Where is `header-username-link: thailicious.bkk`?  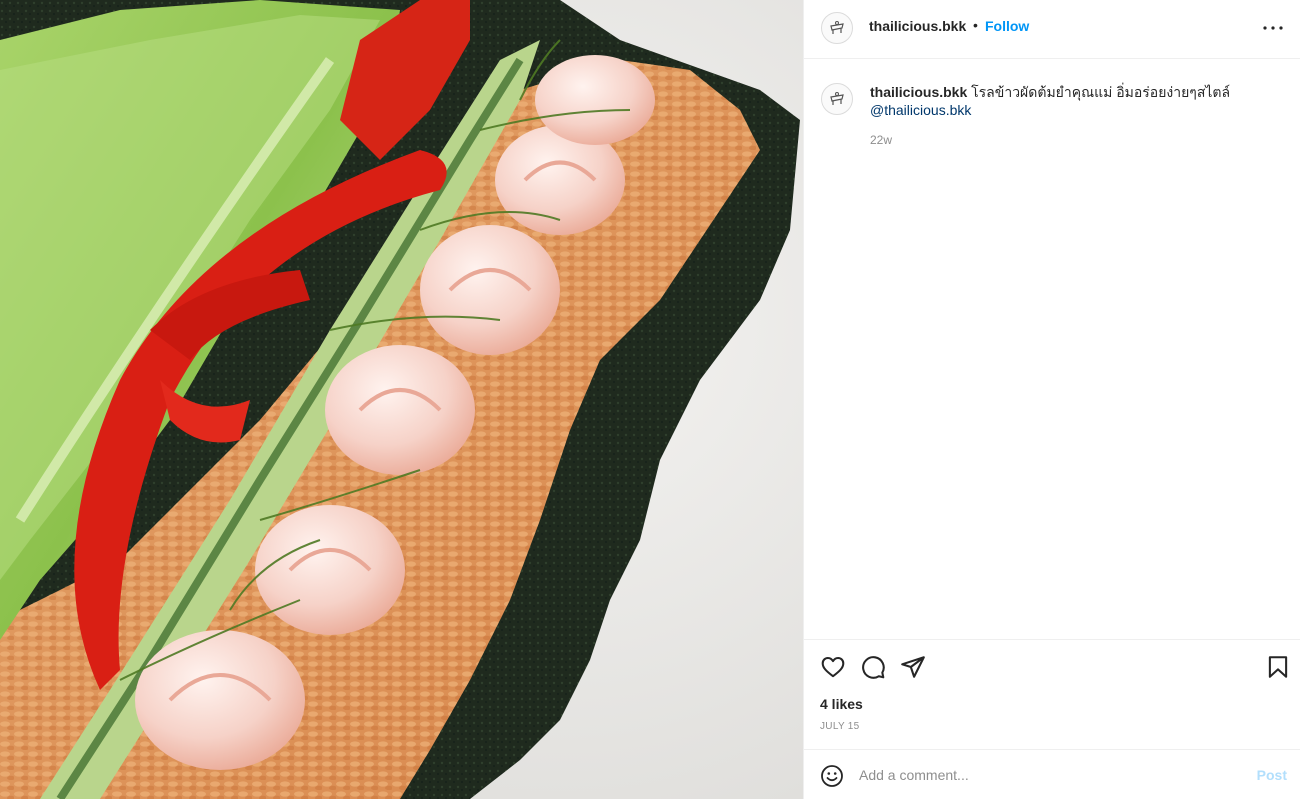
header-username-link: thailicious.bkk is located at coordinates (917, 26).